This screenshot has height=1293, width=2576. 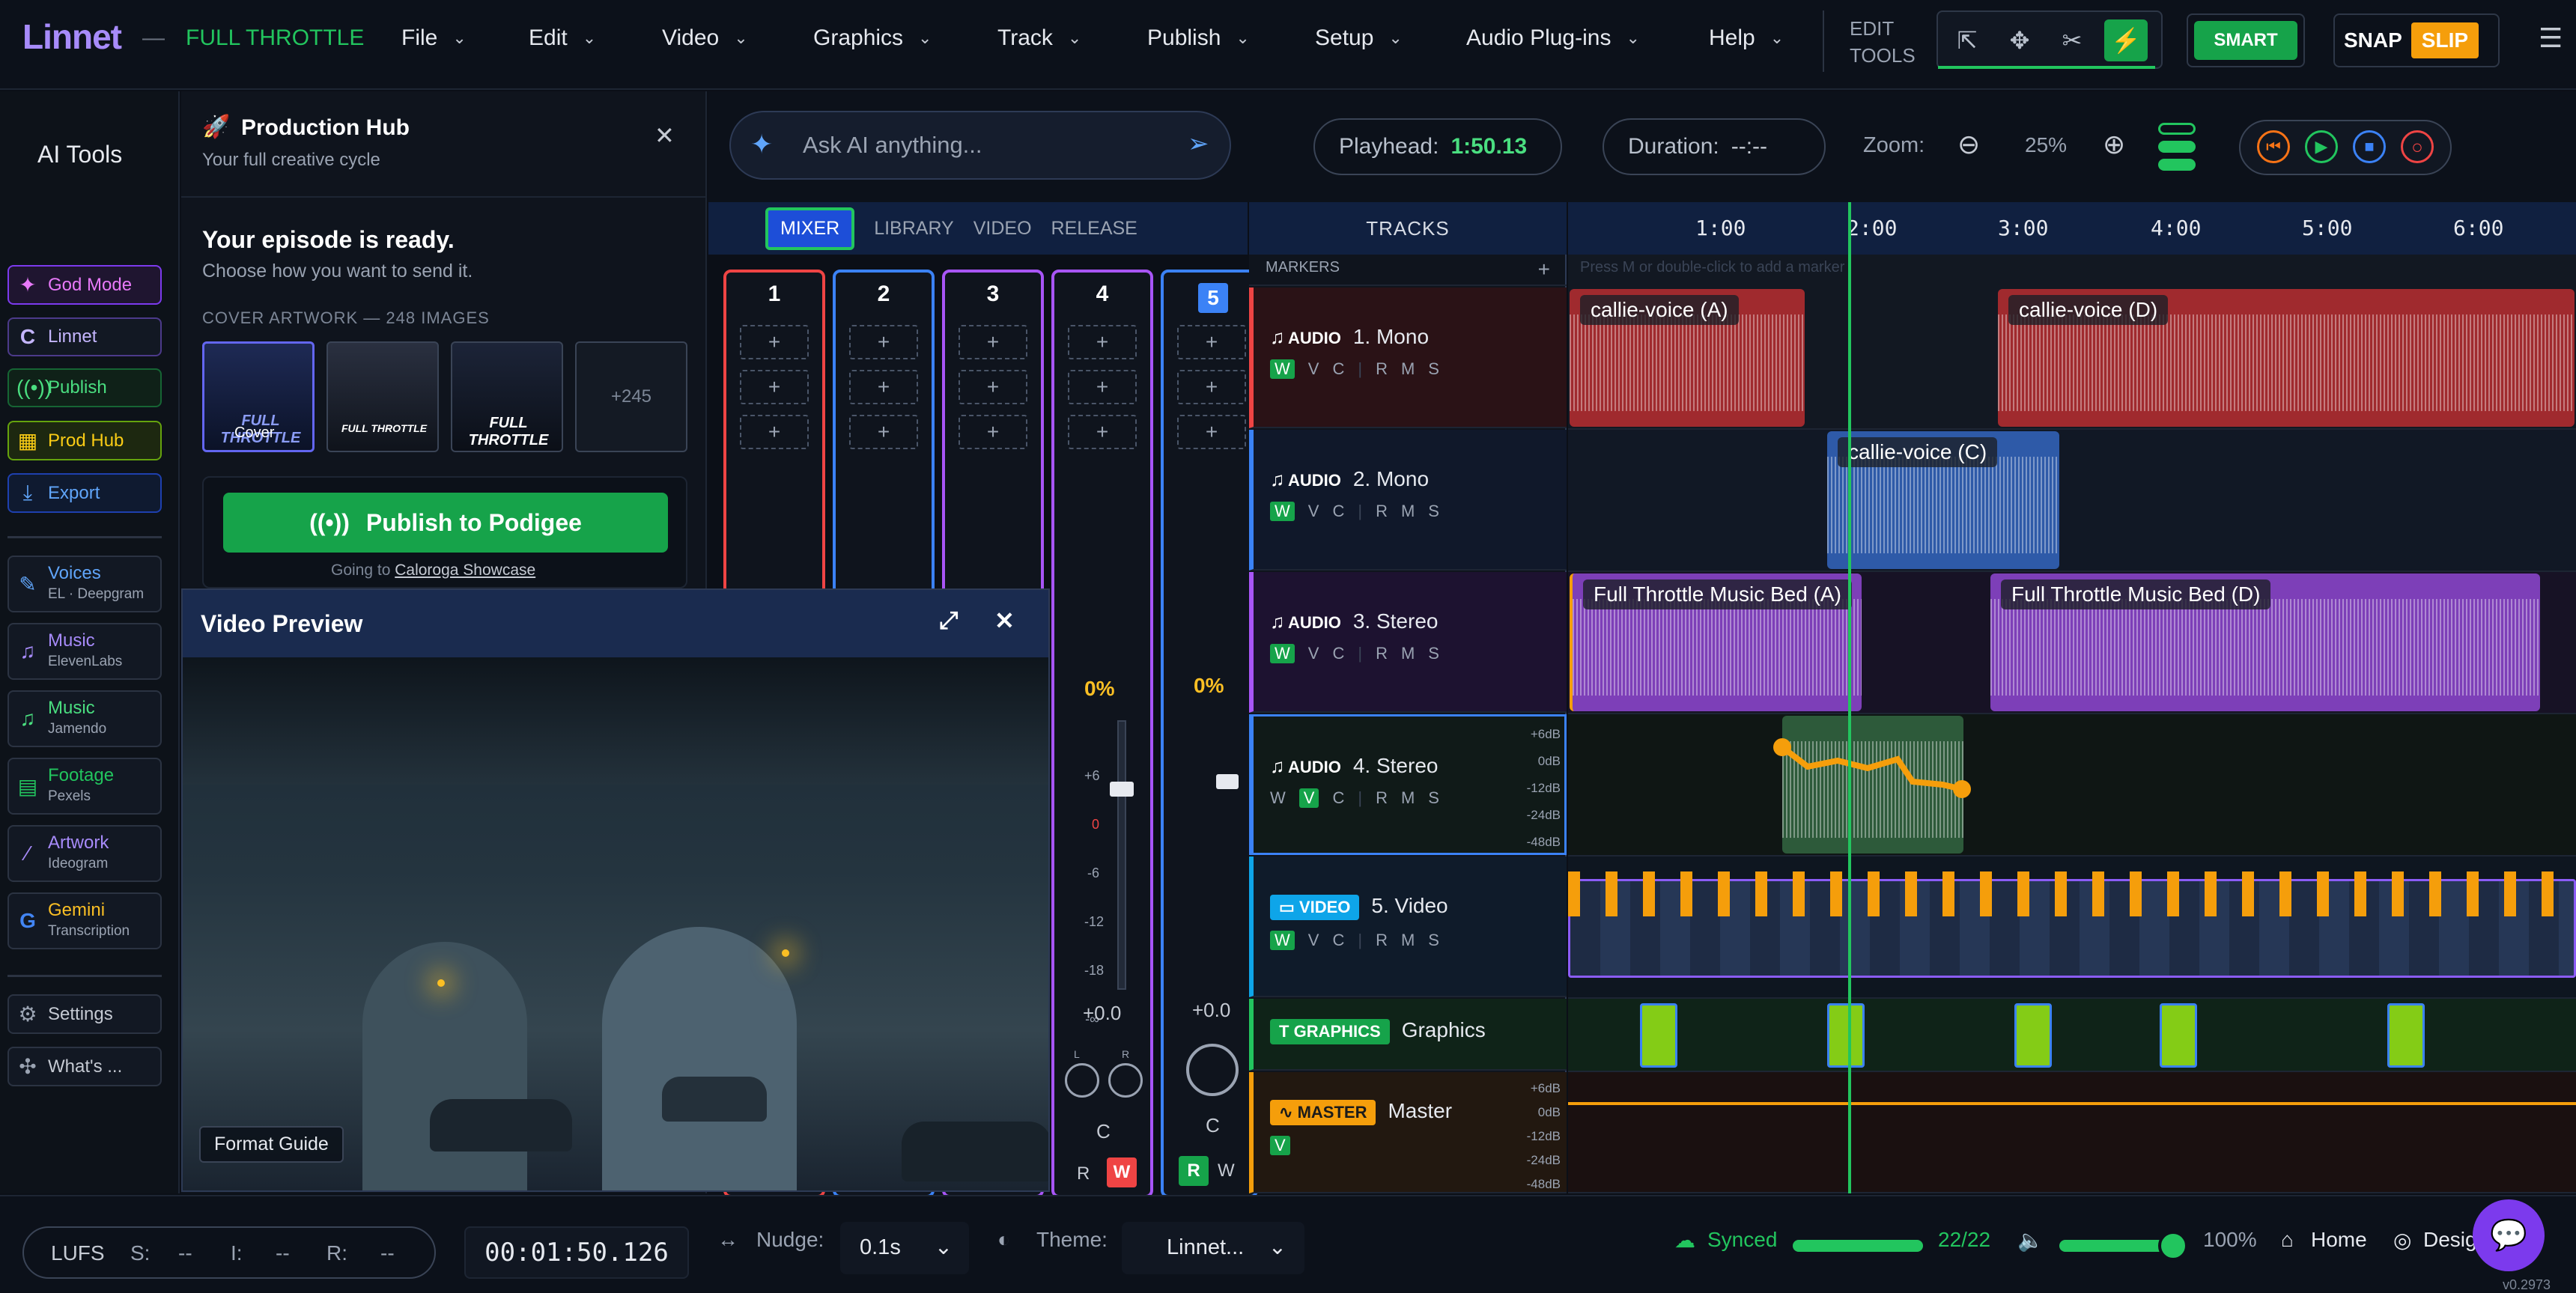 What do you see at coordinates (904, 1248) in the screenshot?
I see `nudge-select: 0.1s ⌄` at bounding box center [904, 1248].